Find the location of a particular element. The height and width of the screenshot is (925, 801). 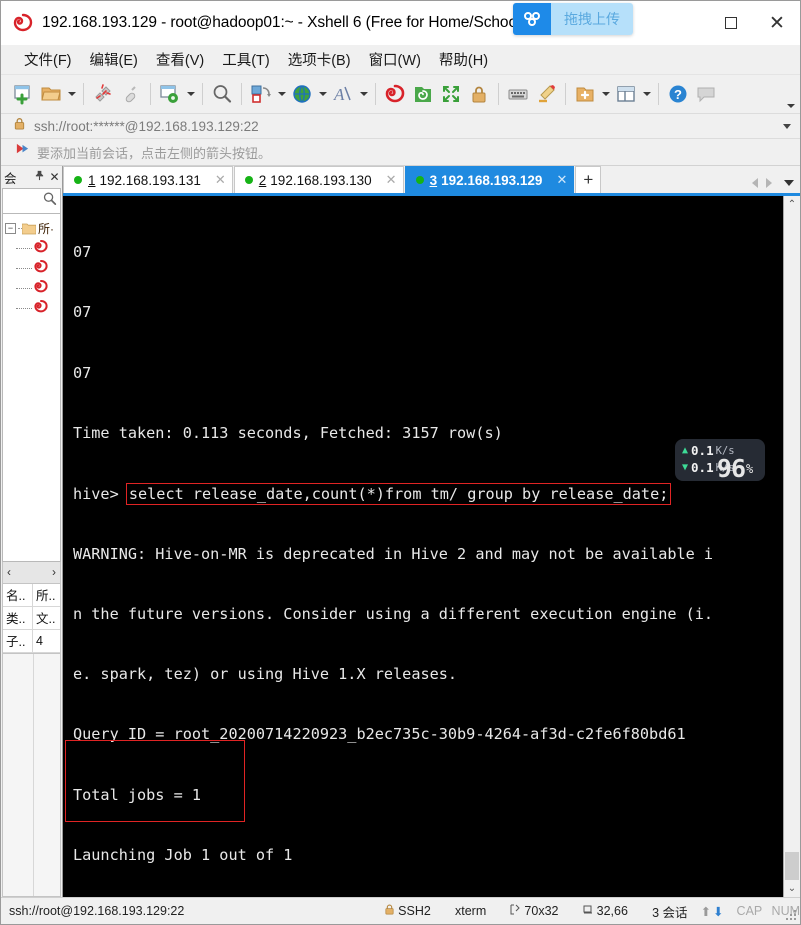

layout-dropdown-icon is located at coordinates (647, 94).